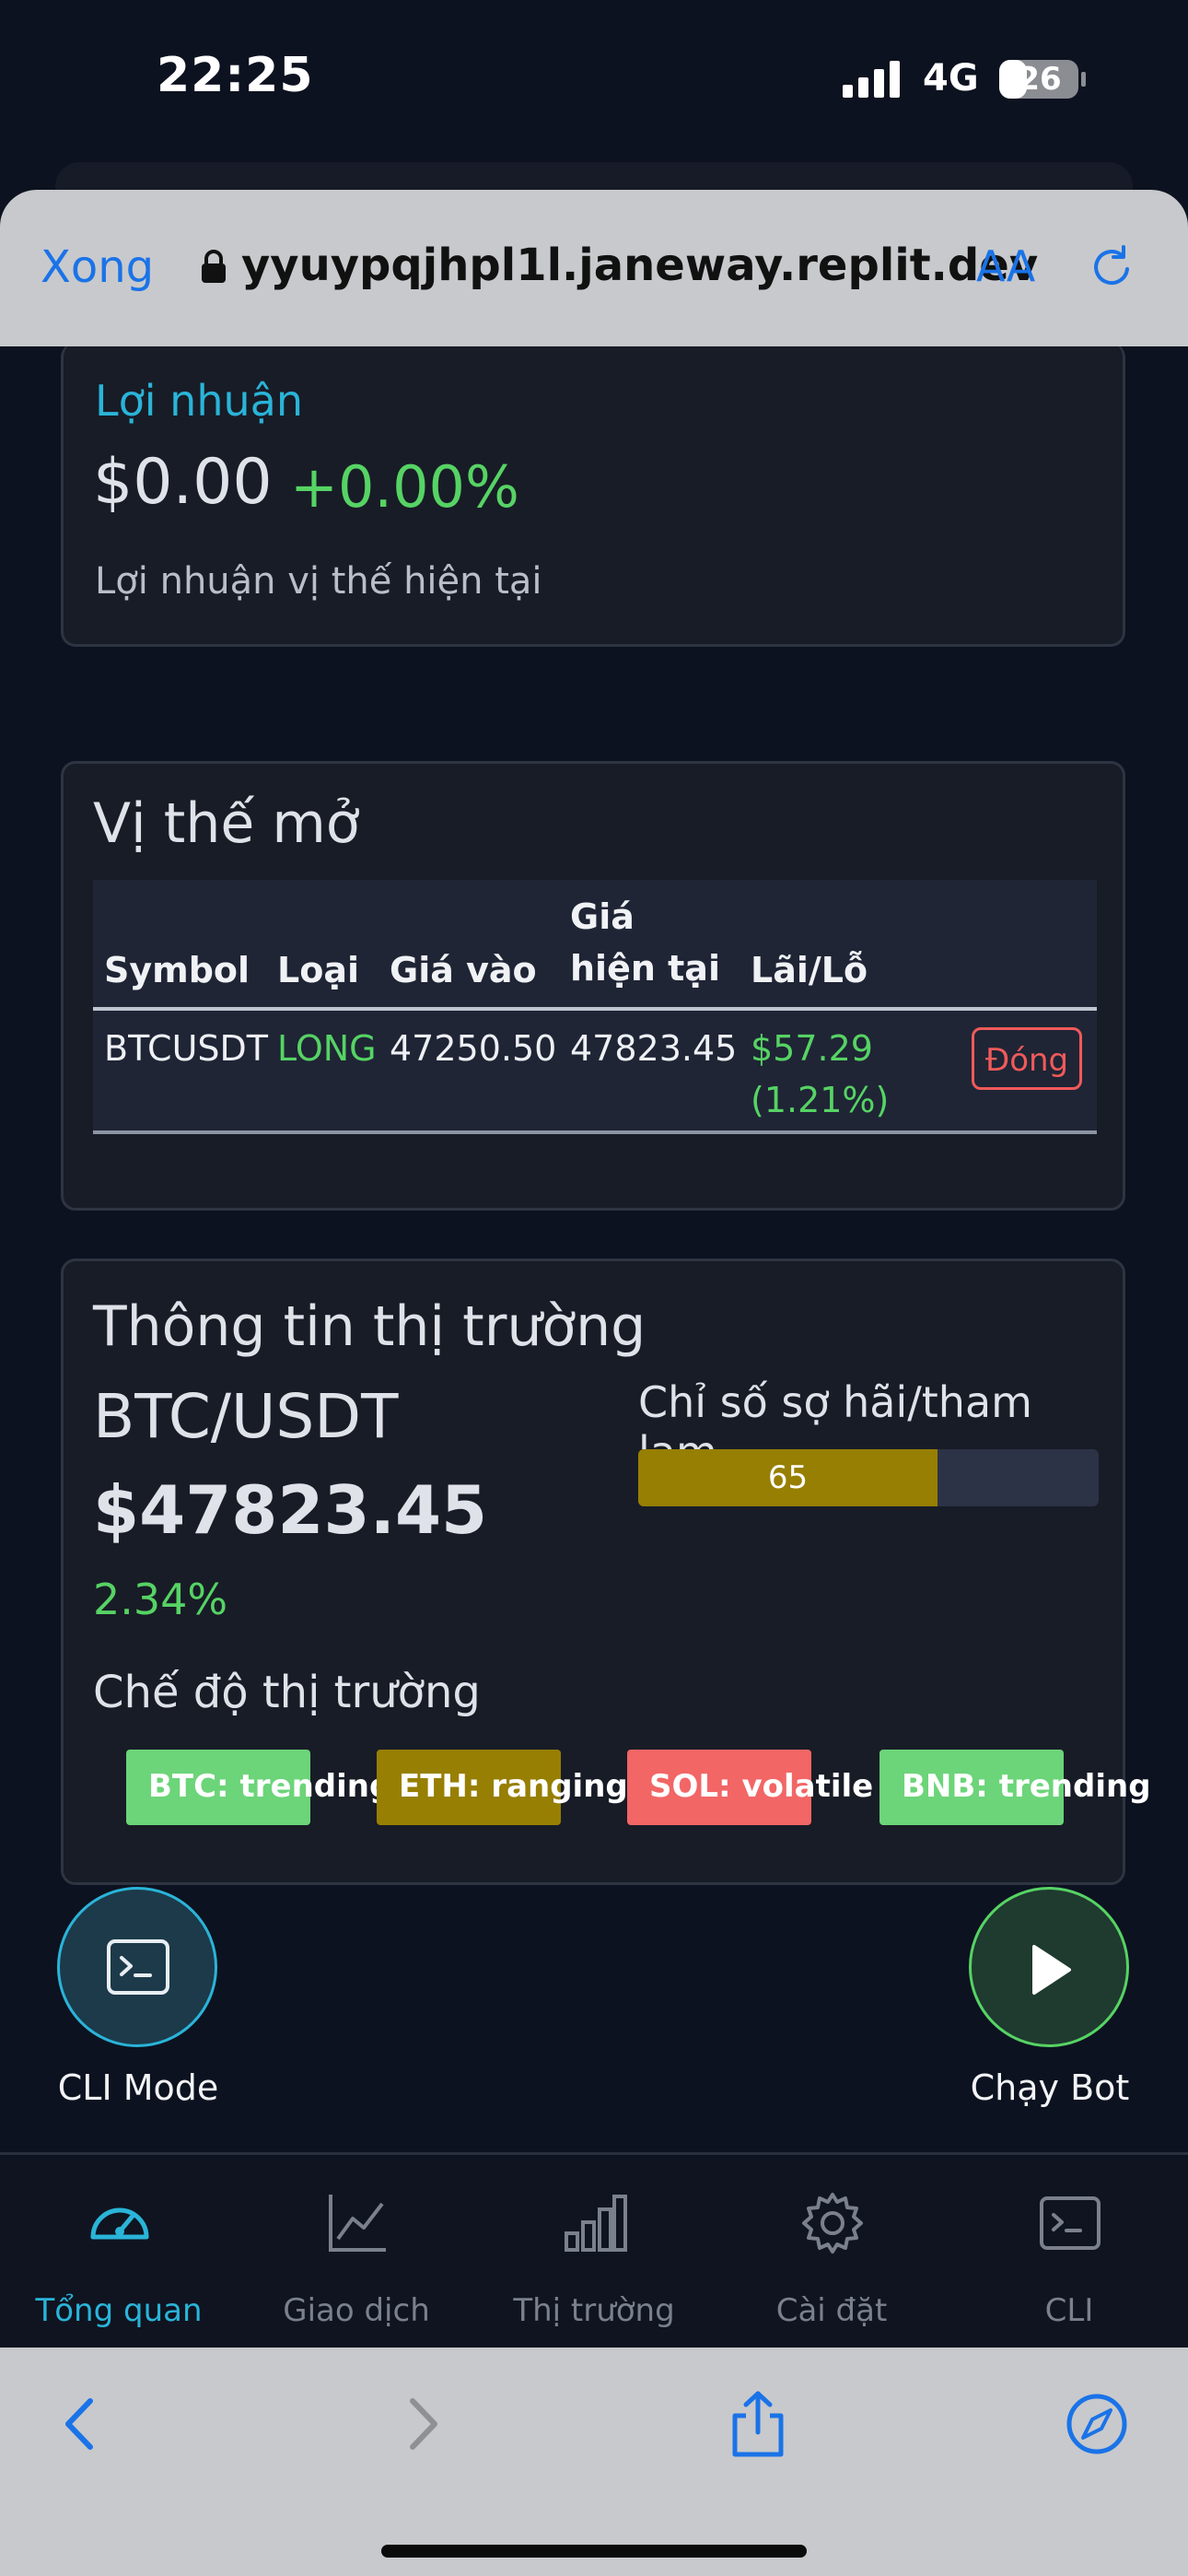 This screenshot has height=2576, width=1188. What do you see at coordinates (645, 942) in the screenshot?
I see `col-current: Giá hiện tại` at bounding box center [645, 942].